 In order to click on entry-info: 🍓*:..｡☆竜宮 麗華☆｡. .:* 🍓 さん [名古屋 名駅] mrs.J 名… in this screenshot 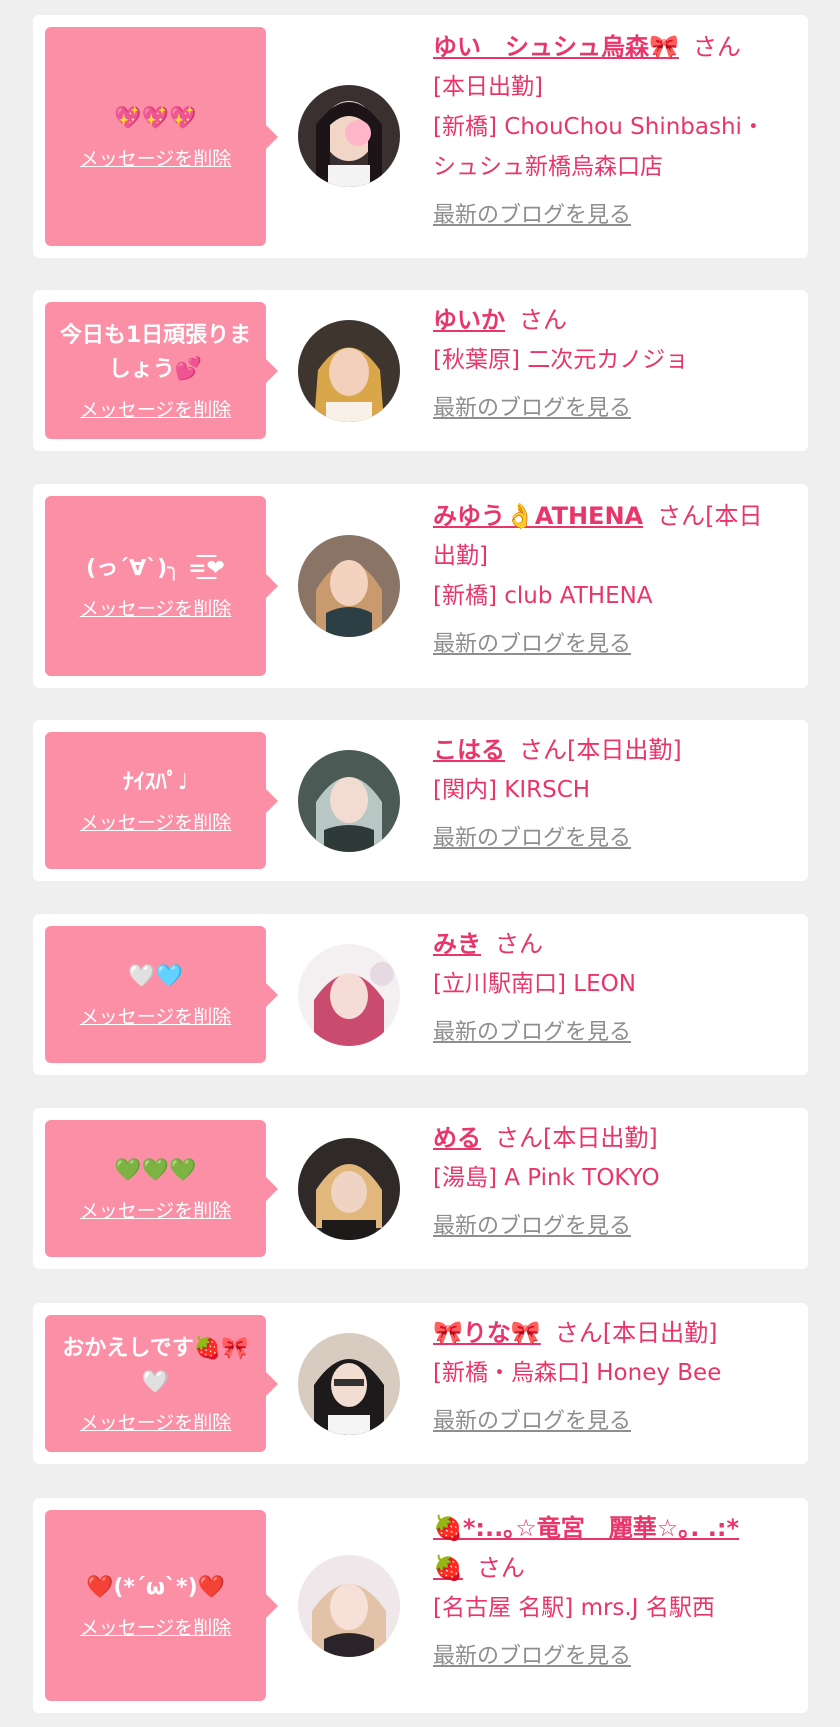, I will do `click(613, 1589)`.